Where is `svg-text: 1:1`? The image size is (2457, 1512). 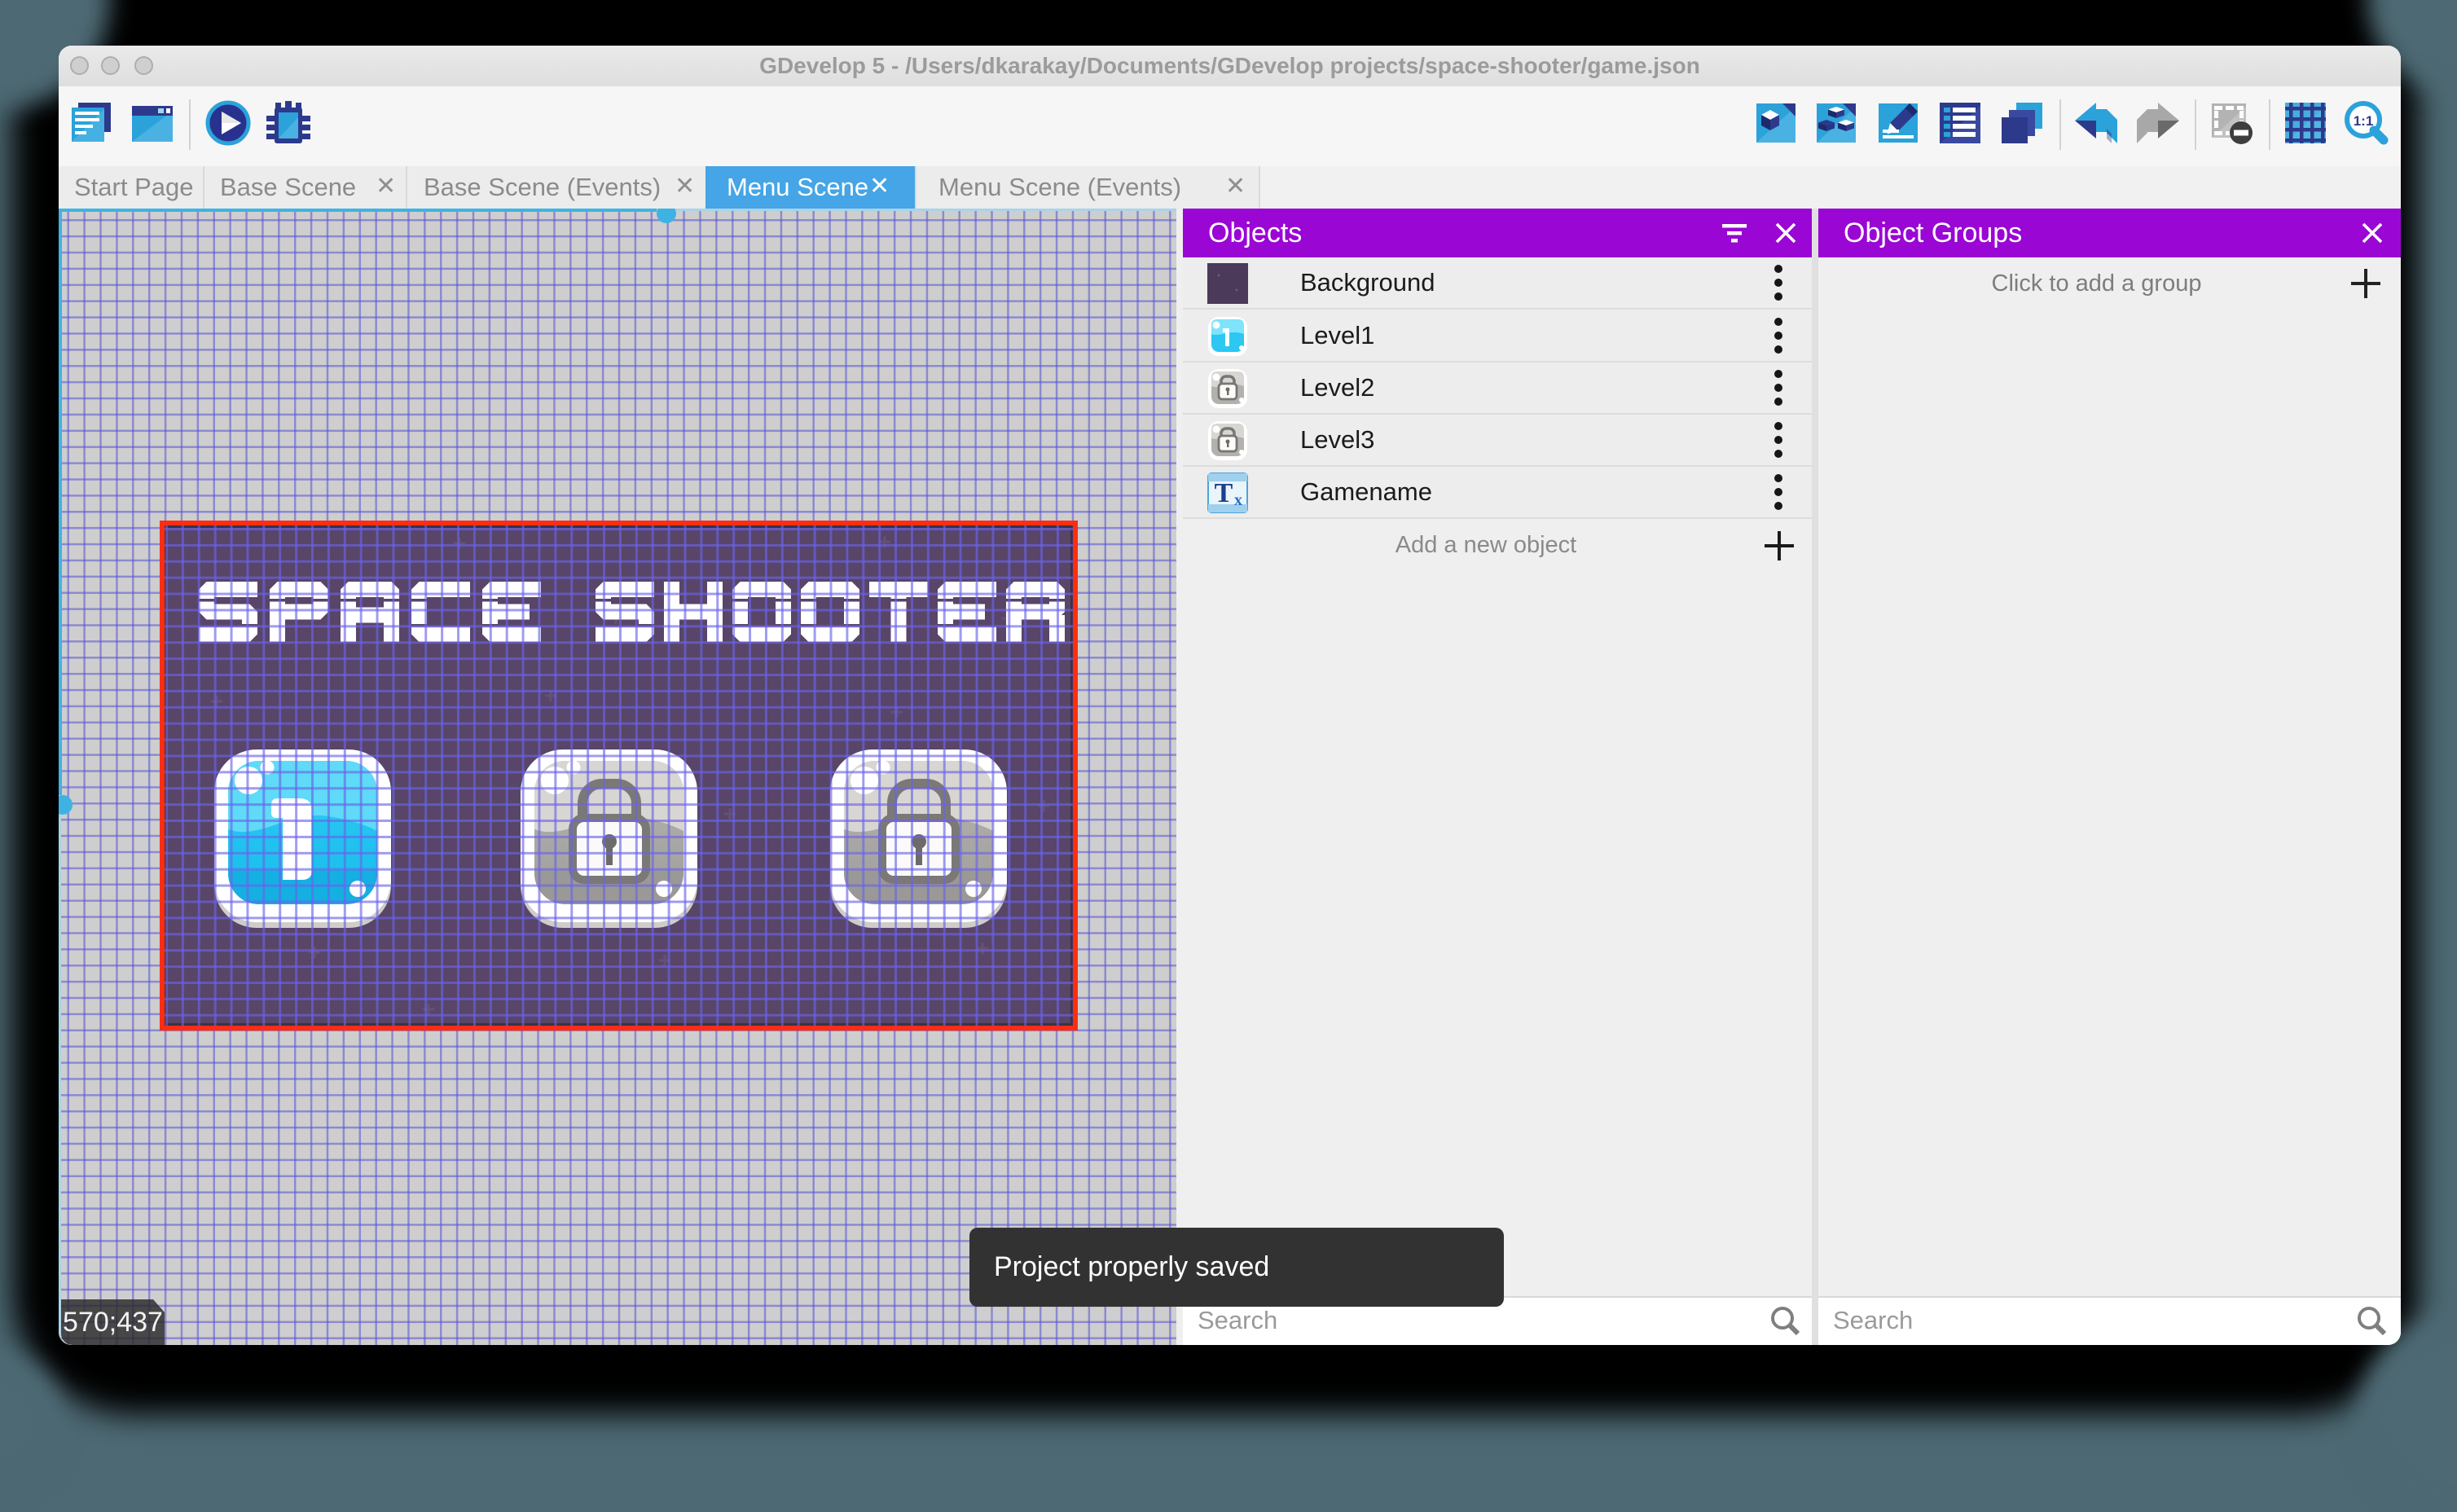
svg-text: 1:1 is located at coordinates (2364, 121).